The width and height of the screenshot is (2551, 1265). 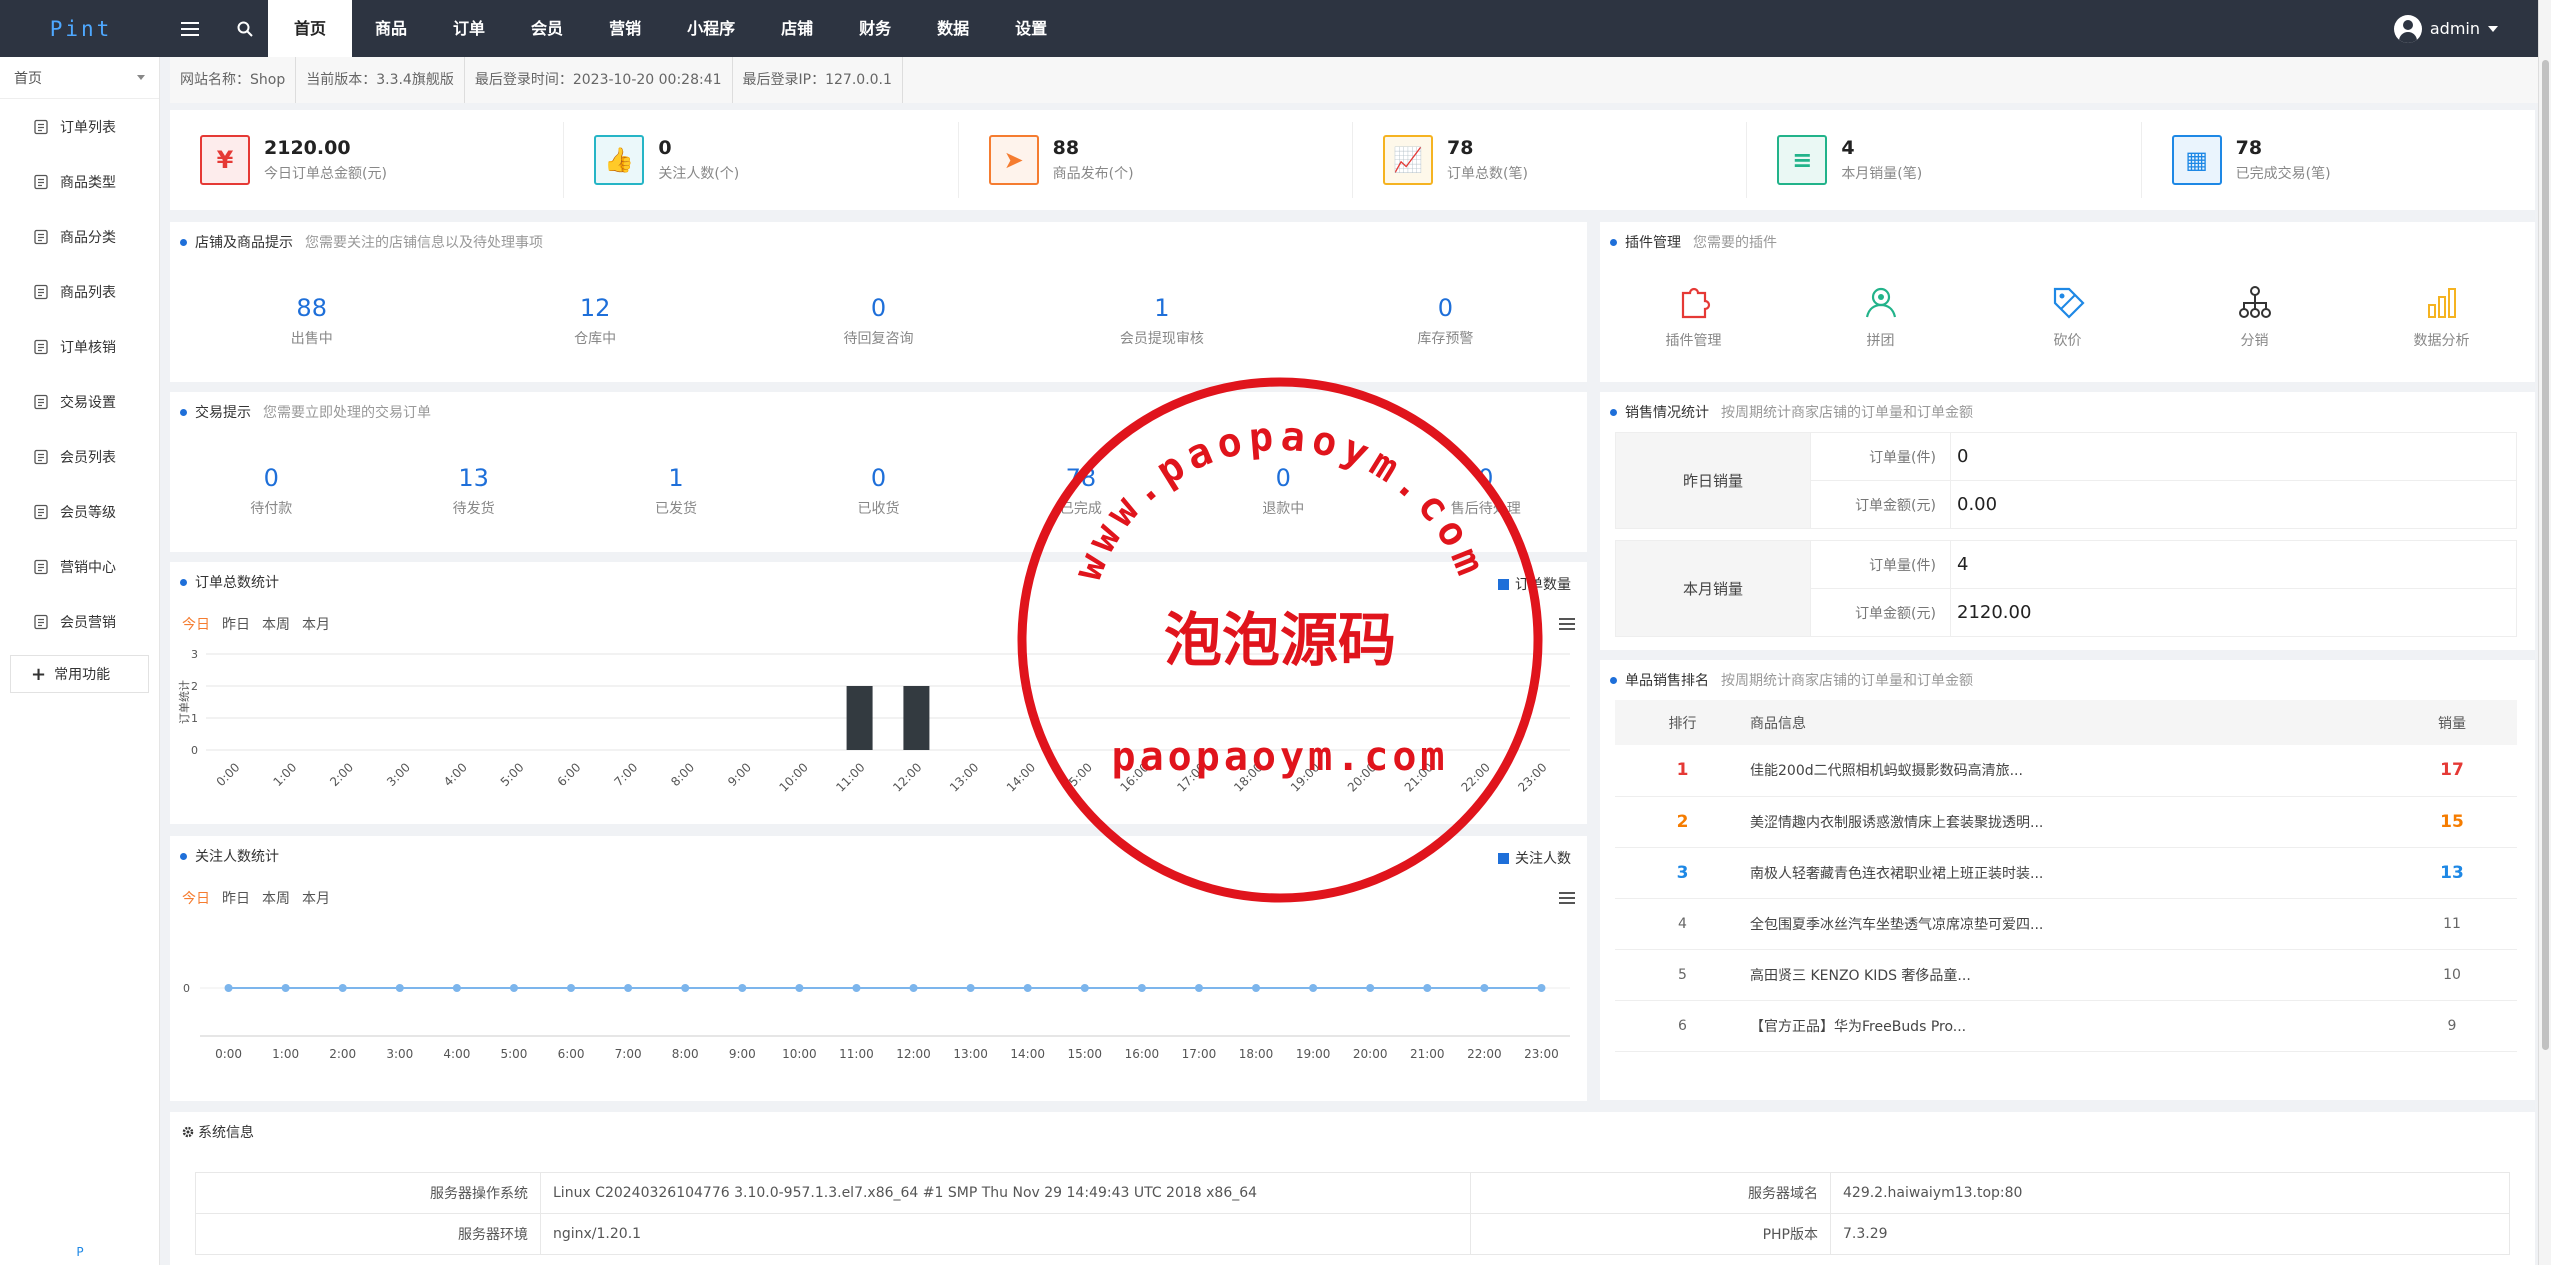 What do you see at coordinates (625, 28) in the screenshot?
I see `nav-item: 营销` at bounding box center [625, 28].